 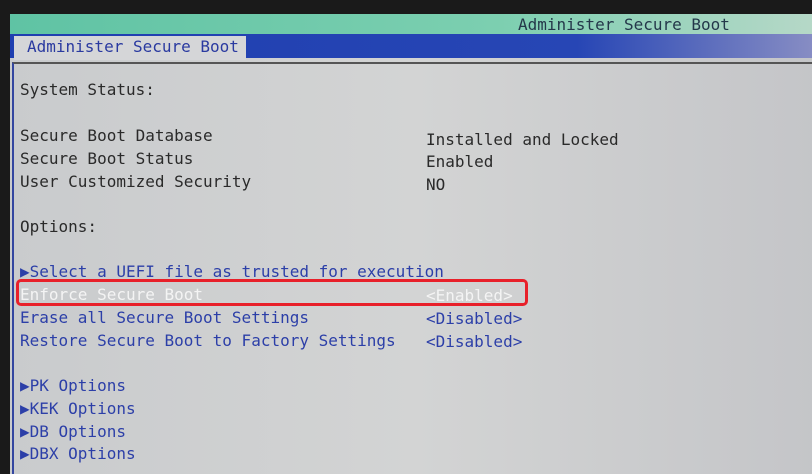 What do you see at coordinates (208, 341) in the screenshot?
I see `option-restore-factory-settings: Restore Secure Boot to Factory Settings` at bounding box center [208, 341].